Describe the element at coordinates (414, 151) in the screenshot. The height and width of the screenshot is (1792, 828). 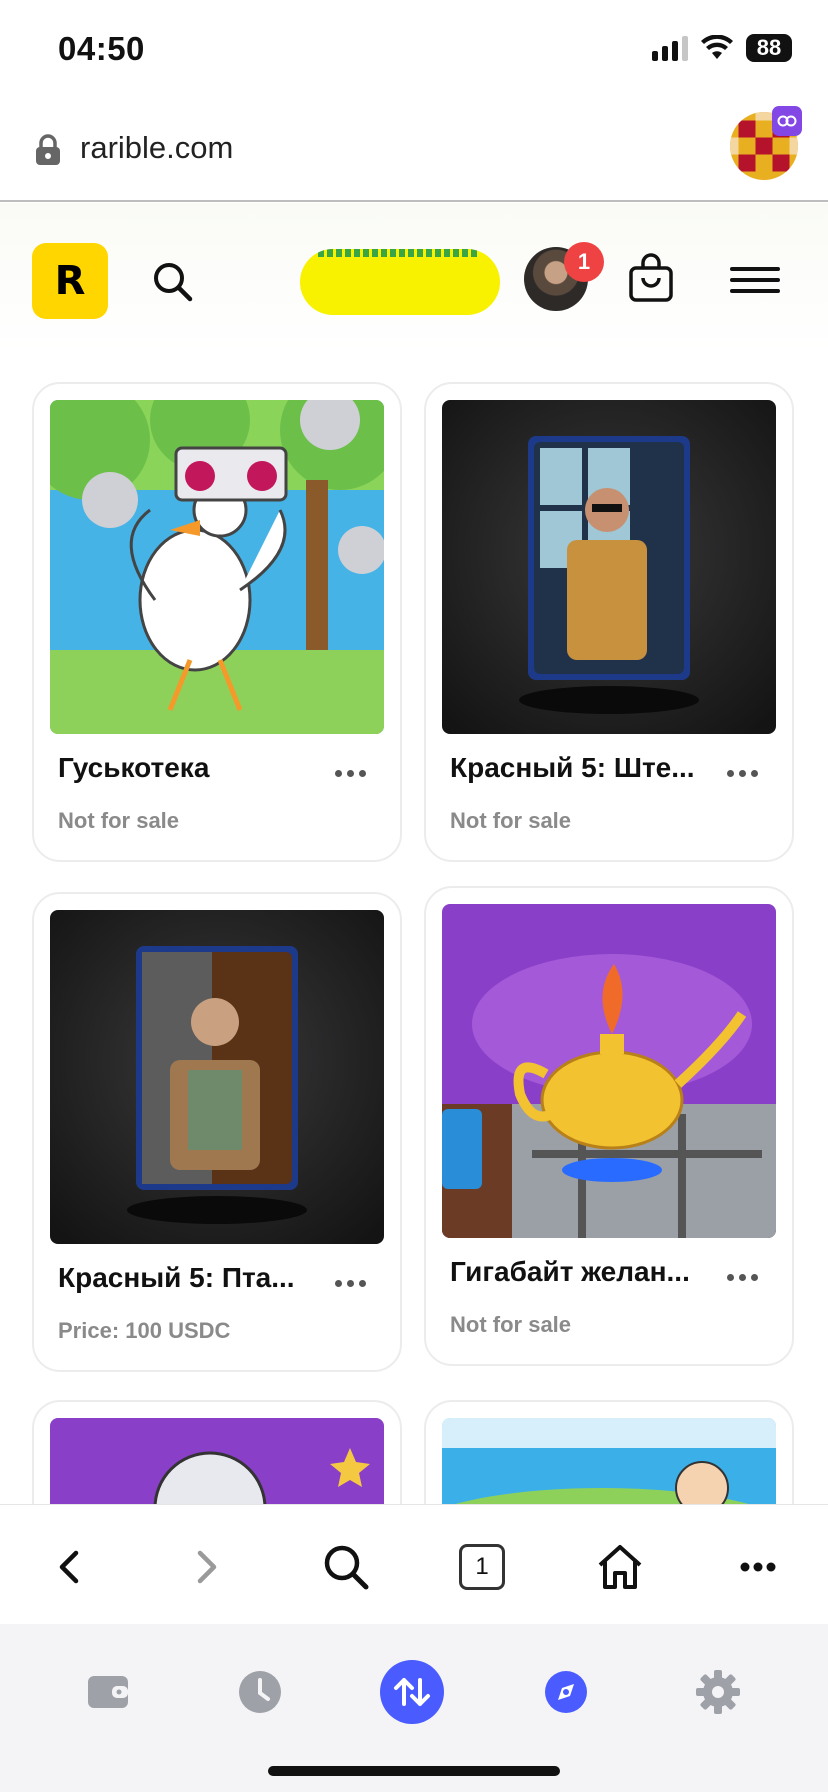
I see `address-bar: rarible.com` at that location.